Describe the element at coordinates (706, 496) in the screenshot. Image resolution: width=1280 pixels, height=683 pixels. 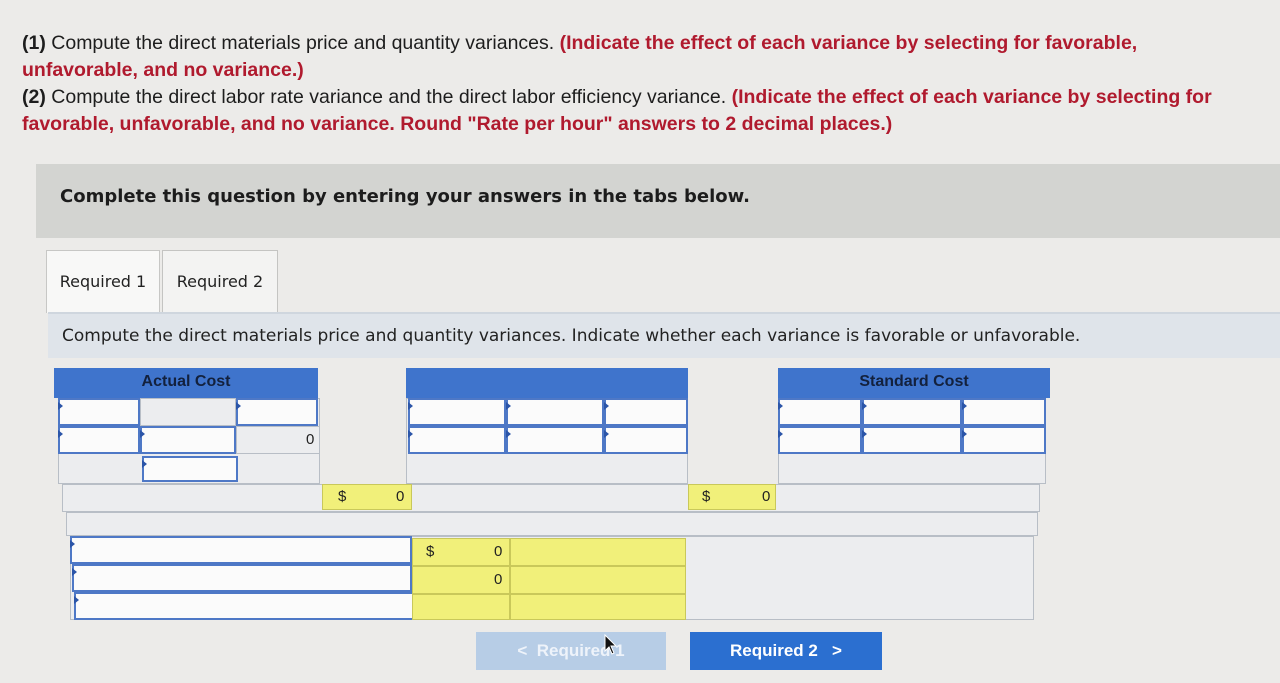
I see `standard-dollar-sign: $` at that location.